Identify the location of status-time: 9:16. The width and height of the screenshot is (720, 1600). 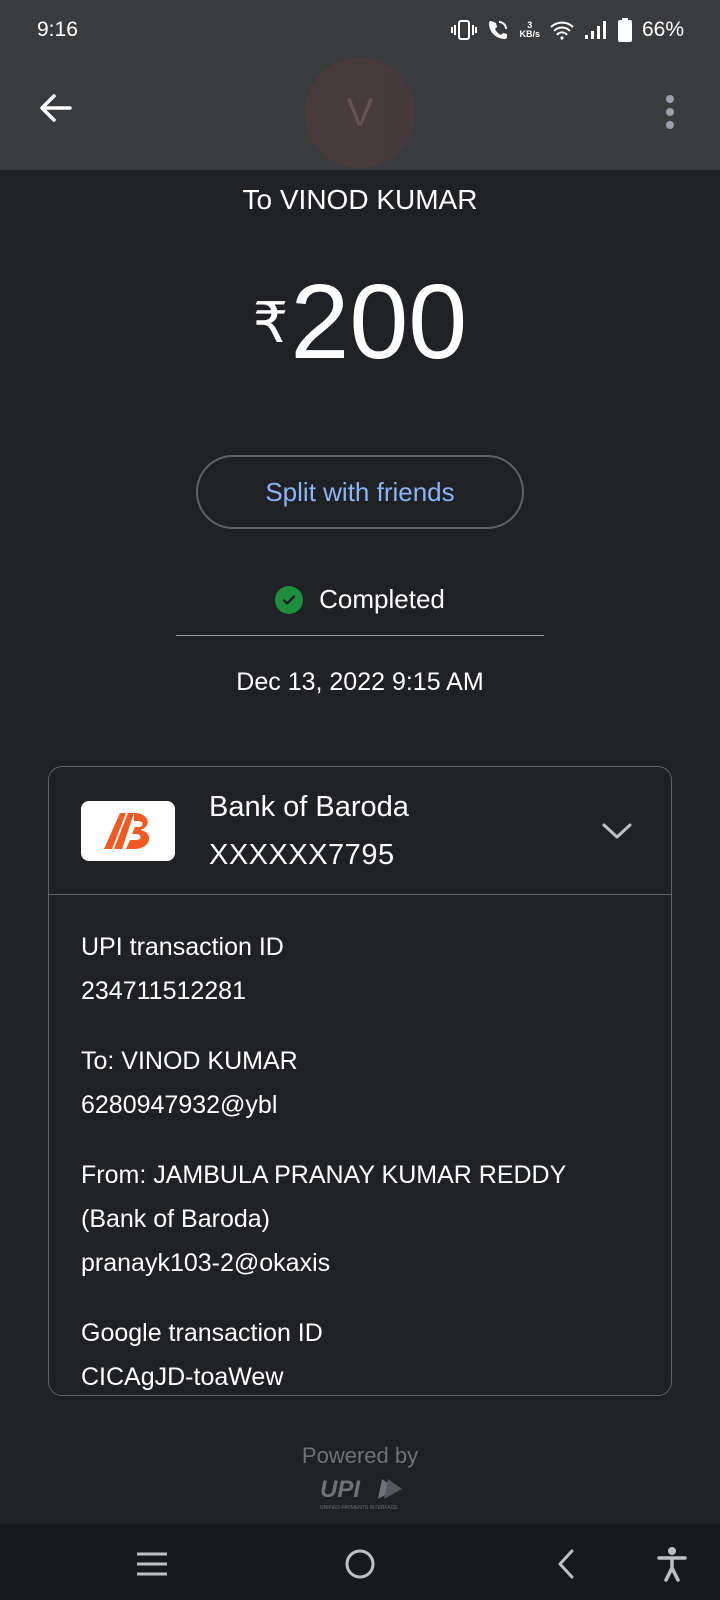
(57, 29).